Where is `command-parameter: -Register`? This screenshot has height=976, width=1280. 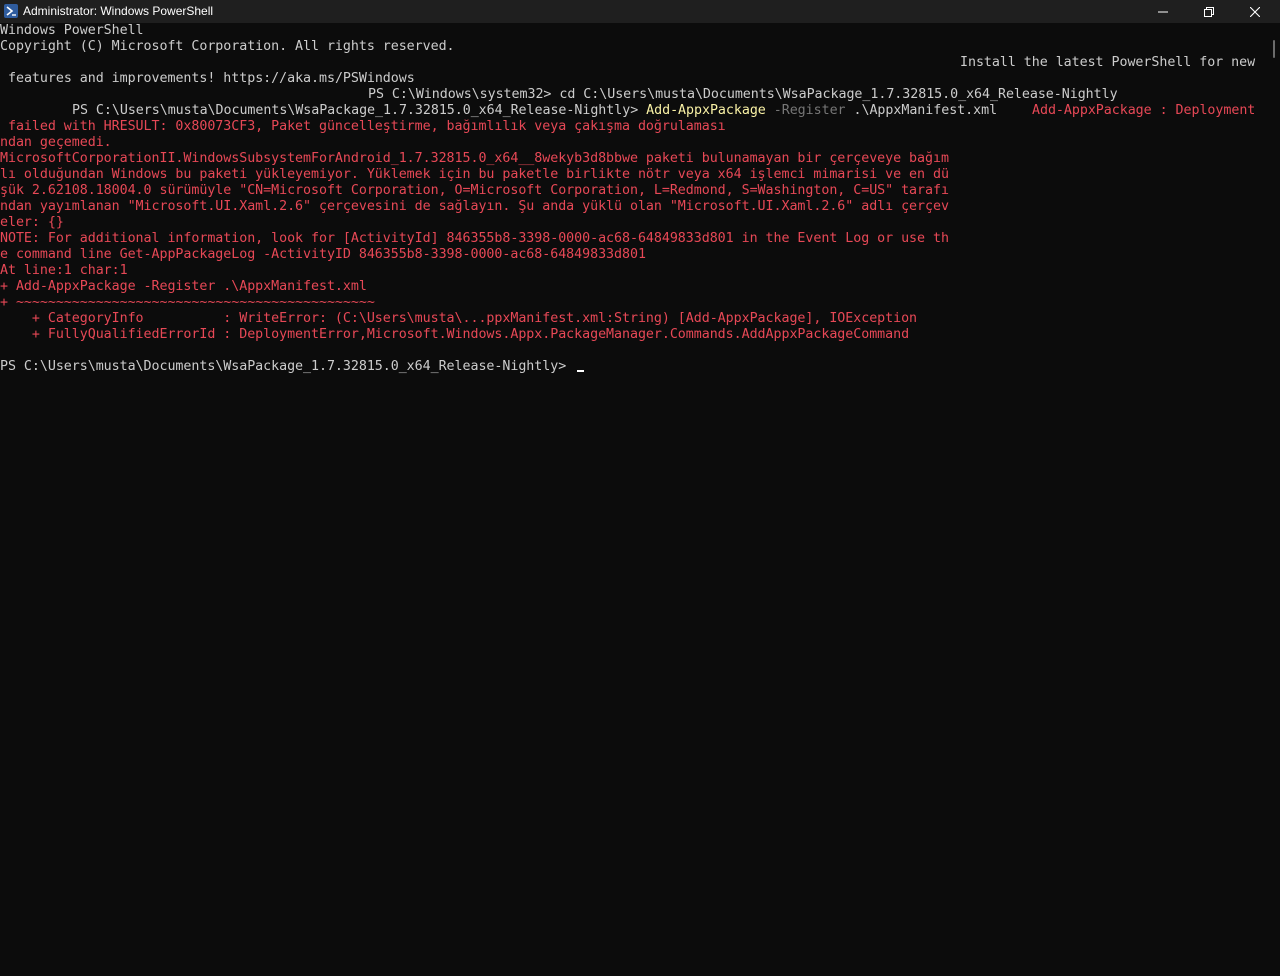
command-parameter: -Register is located at coordinates (805, 110).